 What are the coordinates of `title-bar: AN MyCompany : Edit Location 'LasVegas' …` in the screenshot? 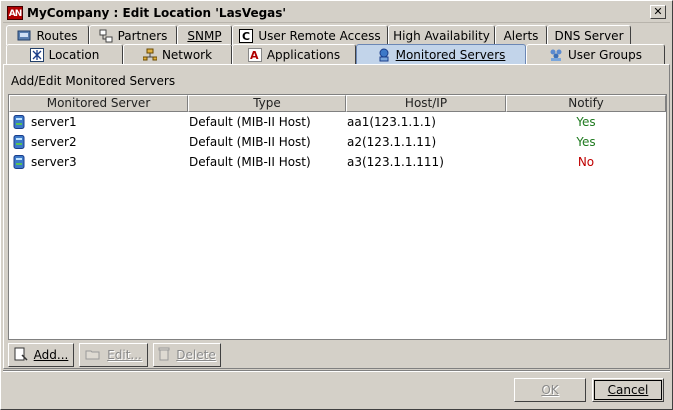 It's located at (336, 13).